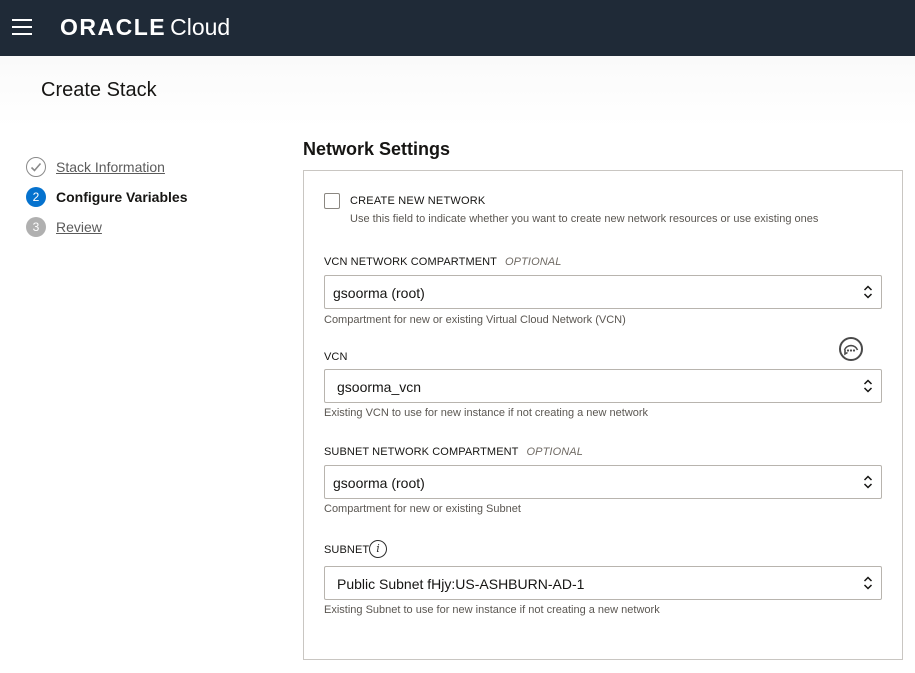 Image resolution: width=915 pixels, height=673 pixels. What do you see at coordinates (378, 549) in the screenshot?
I see `info-icon: i` at bounding box center [378, 549].